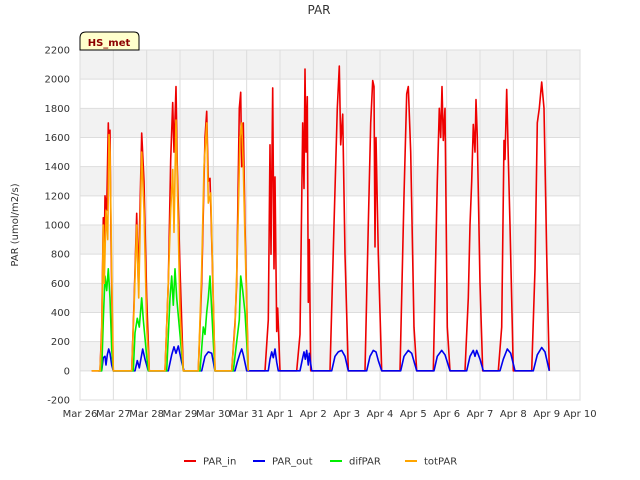 Image resolution: width=640 pixels, height=480 pixels. I want to click on y-tick-label: 800, so click(60, 255).